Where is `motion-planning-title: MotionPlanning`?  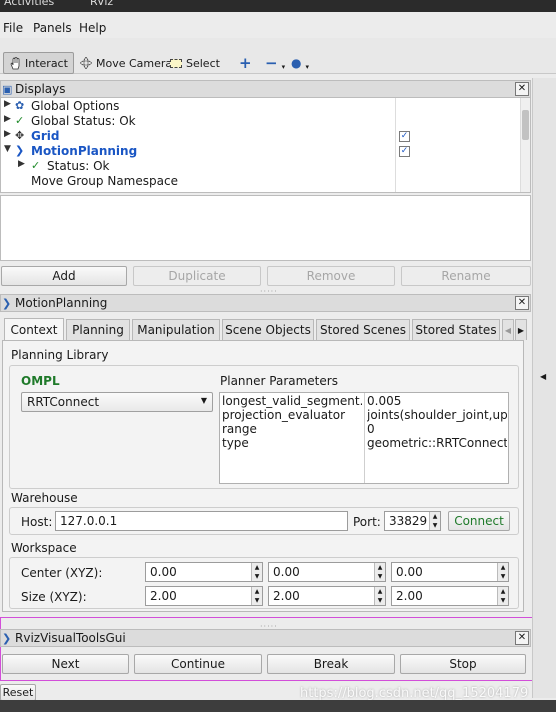 motion-planning-title: MotionPlanning is located at coordinates (61, 303).